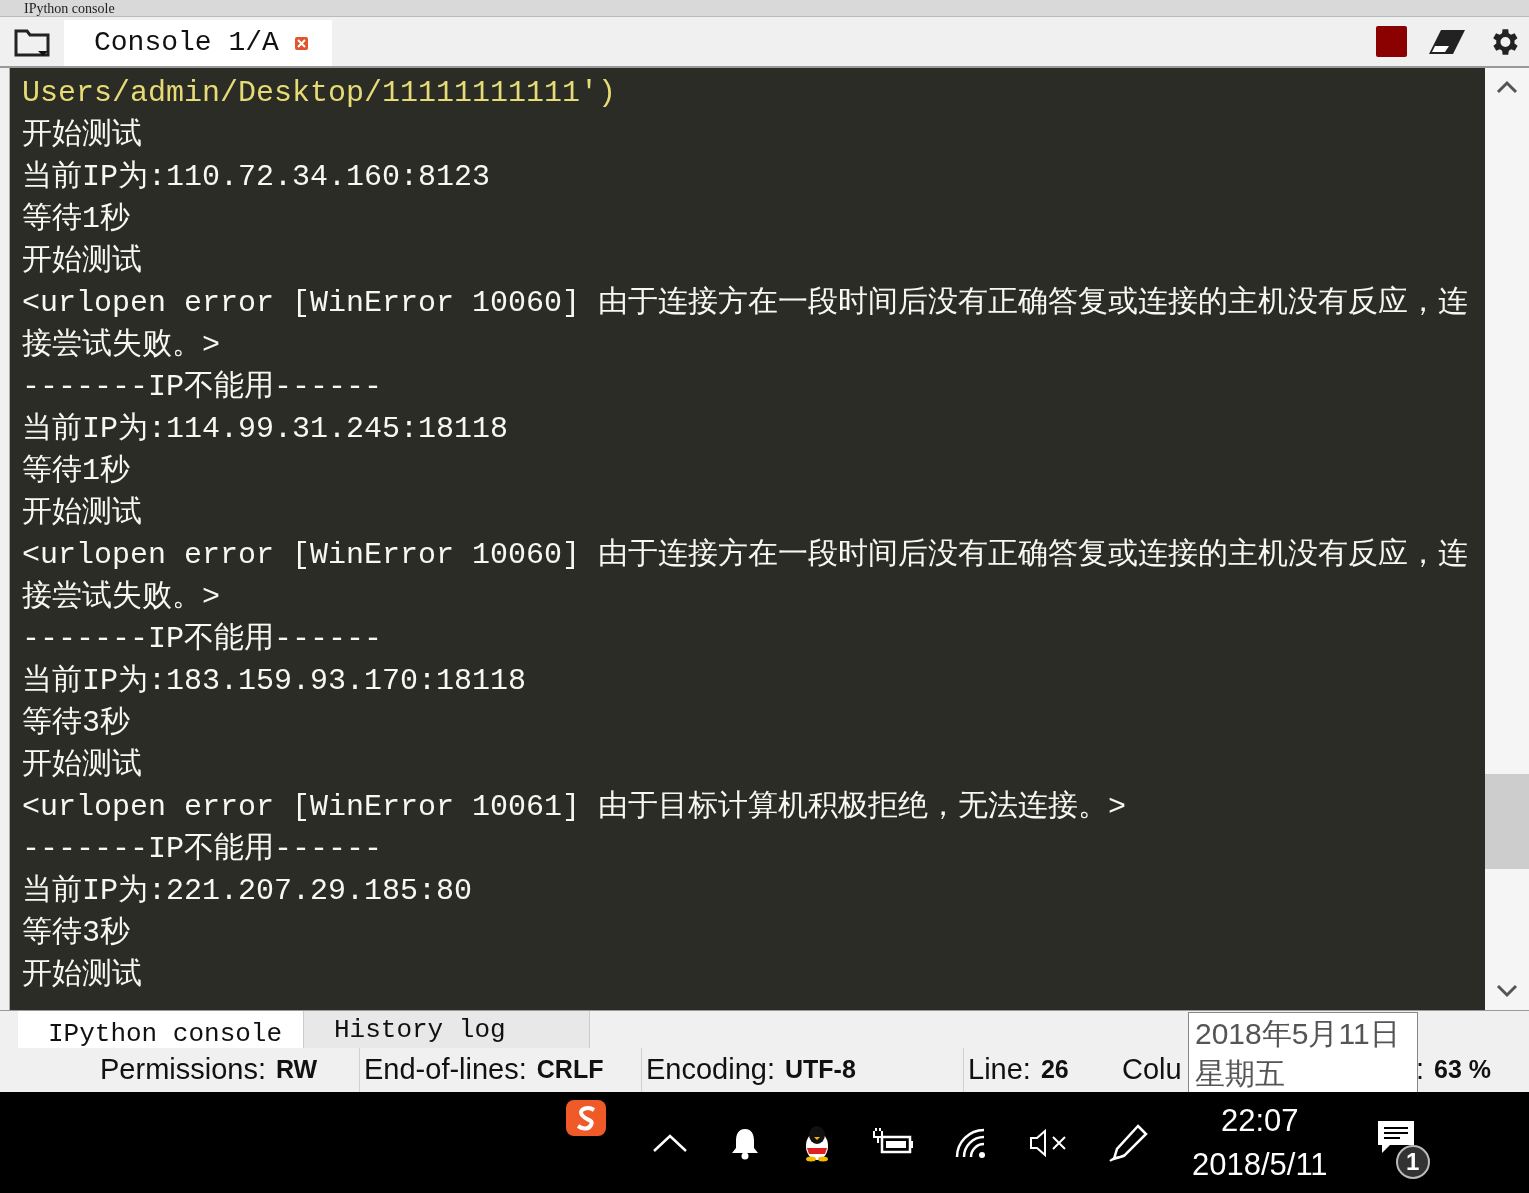  I want to click on close-icon, so click(301, 43).